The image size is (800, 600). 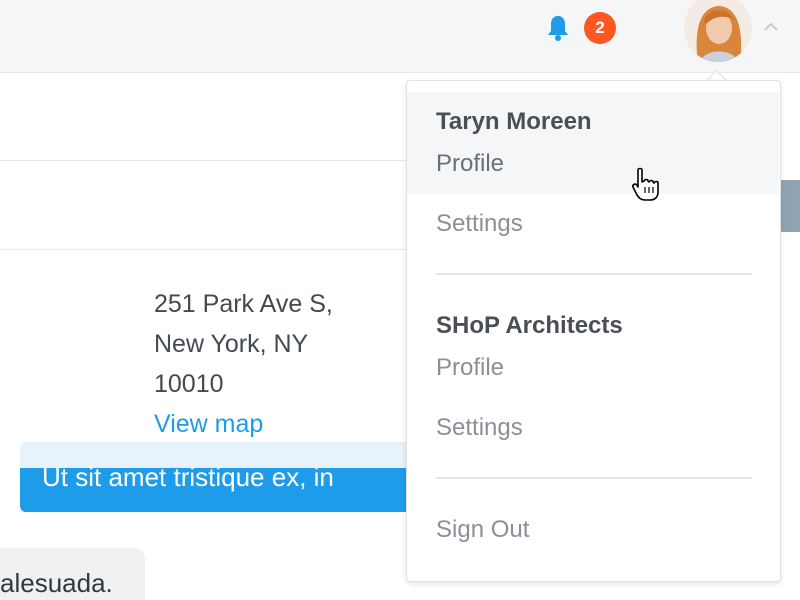 What do you see at coordinates (470, 368) in the screenshot?
I see `menu-item-org-profile: Profile` at bounding box center [470, 368].